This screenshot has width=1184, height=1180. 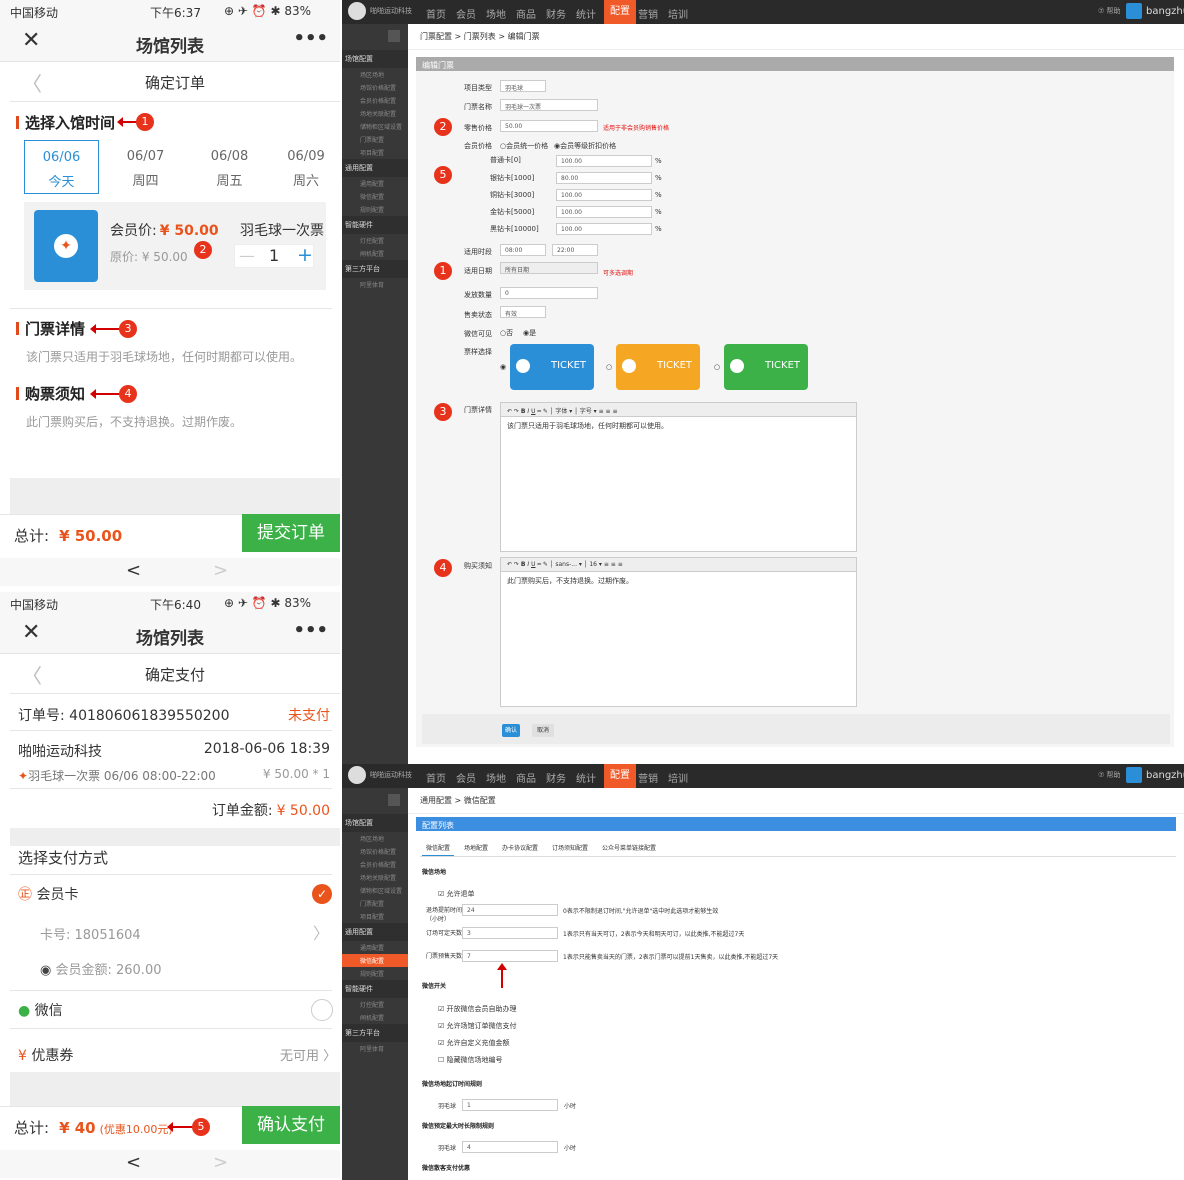 I want to click on item-type-select: 羽毛球, so click(x=523, y=86).